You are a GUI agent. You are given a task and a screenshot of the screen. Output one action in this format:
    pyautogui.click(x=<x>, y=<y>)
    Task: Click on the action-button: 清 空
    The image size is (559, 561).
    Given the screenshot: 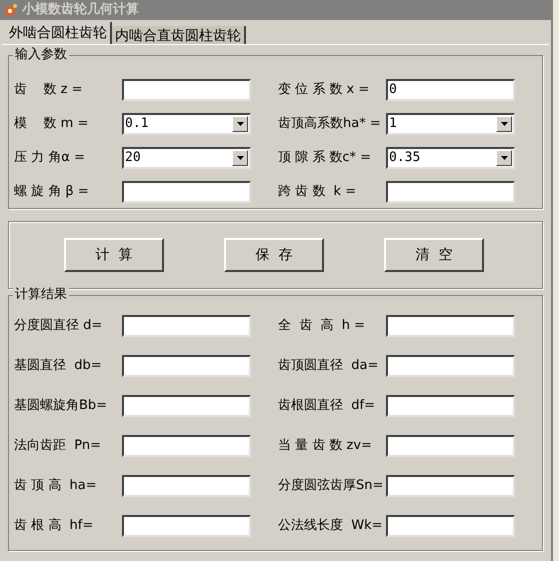 What is the action you would take?
    pyautogui.click(x=434, y=255)
    